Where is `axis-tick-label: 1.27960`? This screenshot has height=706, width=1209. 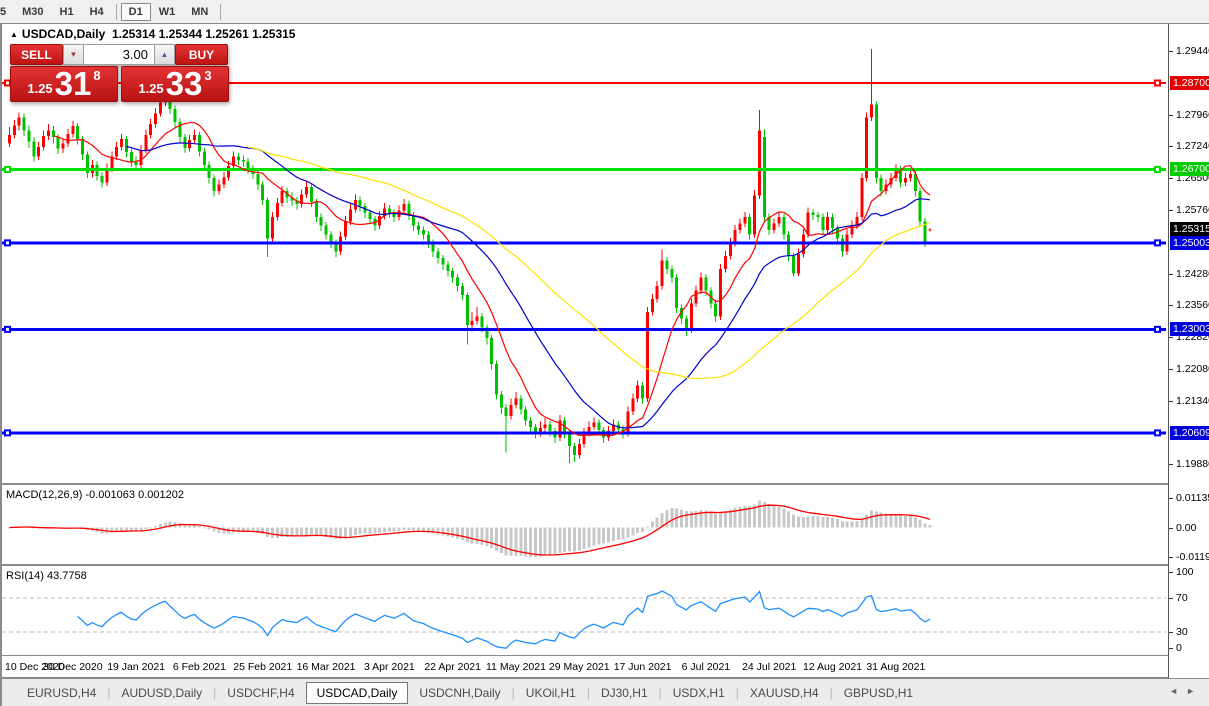
axis-tick-label: 1.27960 is located at coordinates (1192, 115).